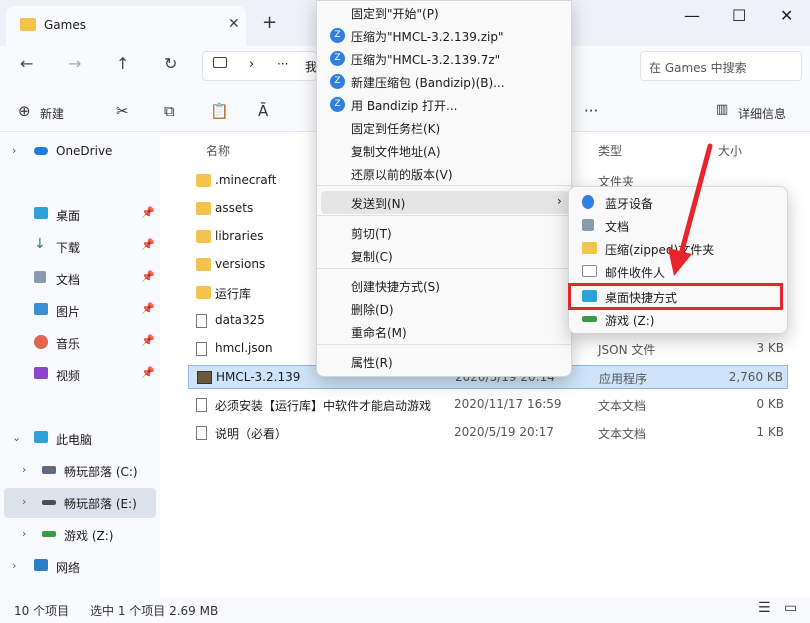 Image resolution: width=810 pixels, height=623 pixels. What do you see at coordinates (169, 111) in the screenshot?
I see `copy-icon: ⧉` at bounding box center [169, 111].